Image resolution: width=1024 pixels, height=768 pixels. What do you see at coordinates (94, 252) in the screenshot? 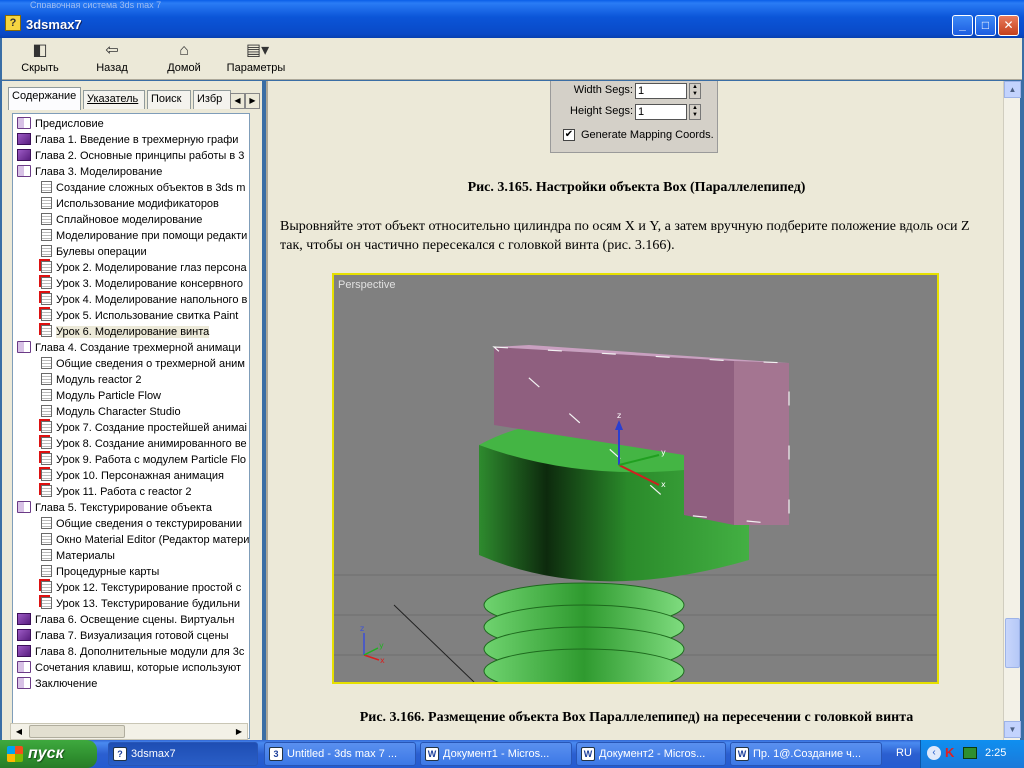
I see `tree-topic-item: Булевы операции` at bounding box center [94, 252].